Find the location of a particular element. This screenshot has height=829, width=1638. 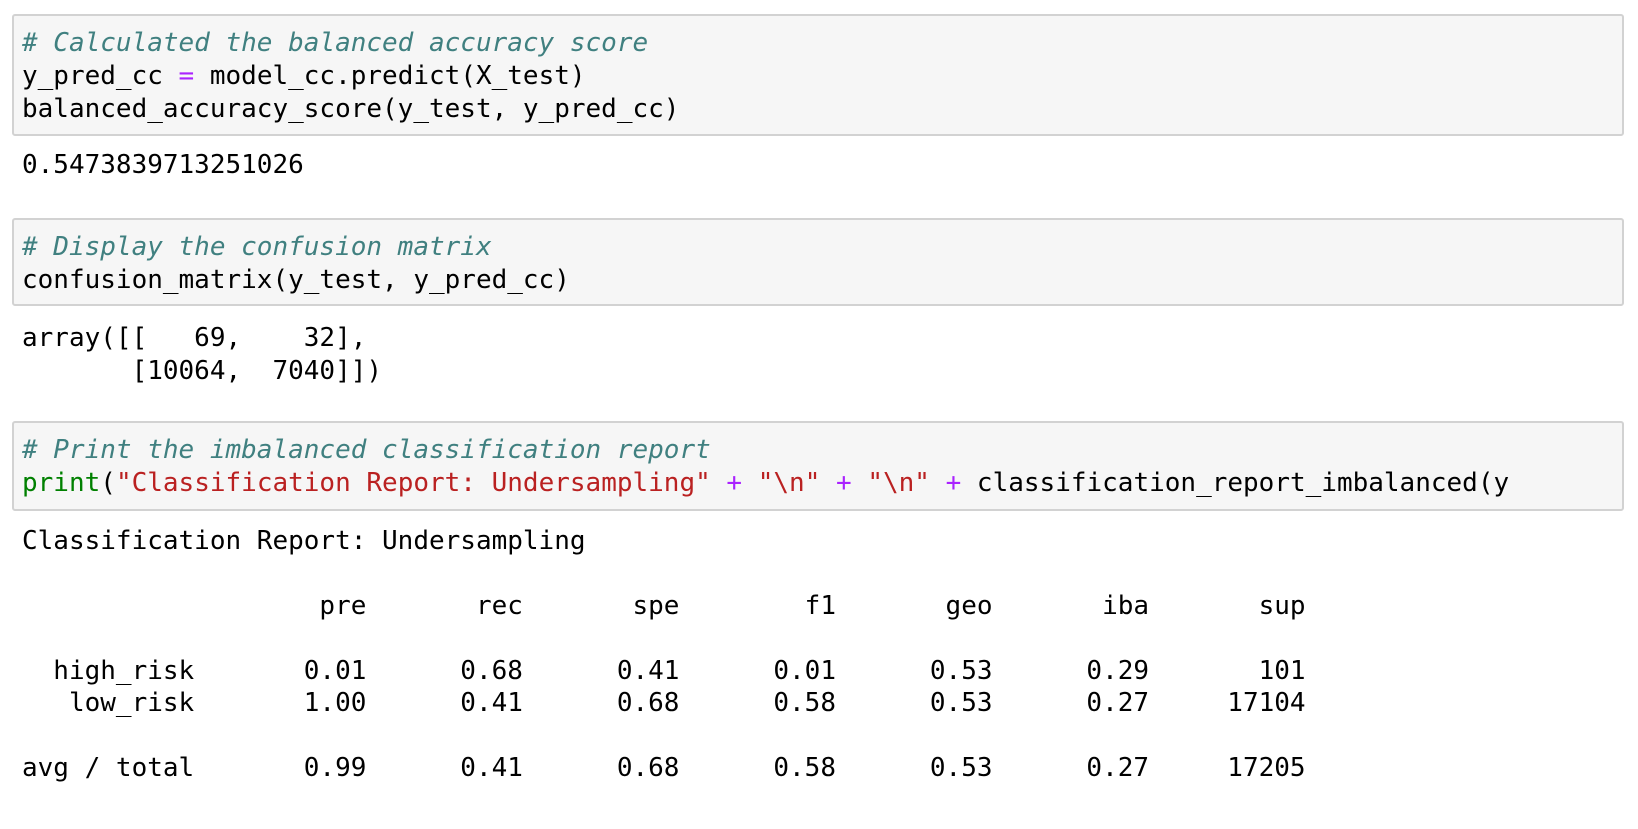

code-builtin: print is located at coordinates (61, 483).